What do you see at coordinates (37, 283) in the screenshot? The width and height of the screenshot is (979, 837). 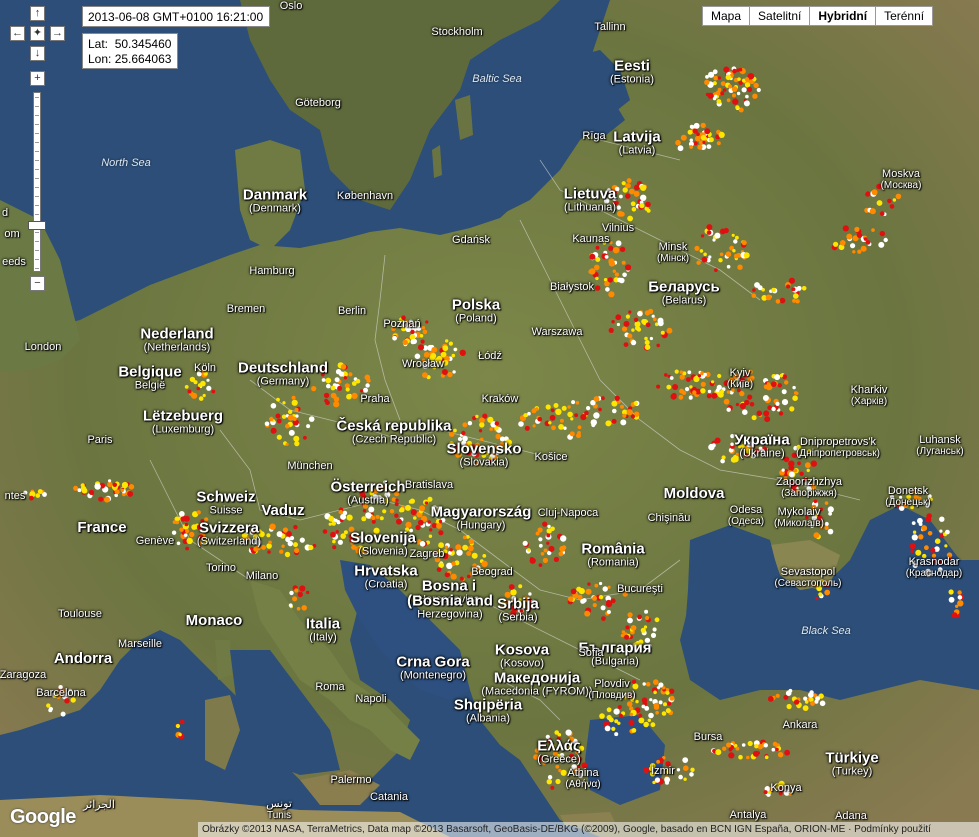 I see `zoom-out-button: −` at bounding box center [37, 283].